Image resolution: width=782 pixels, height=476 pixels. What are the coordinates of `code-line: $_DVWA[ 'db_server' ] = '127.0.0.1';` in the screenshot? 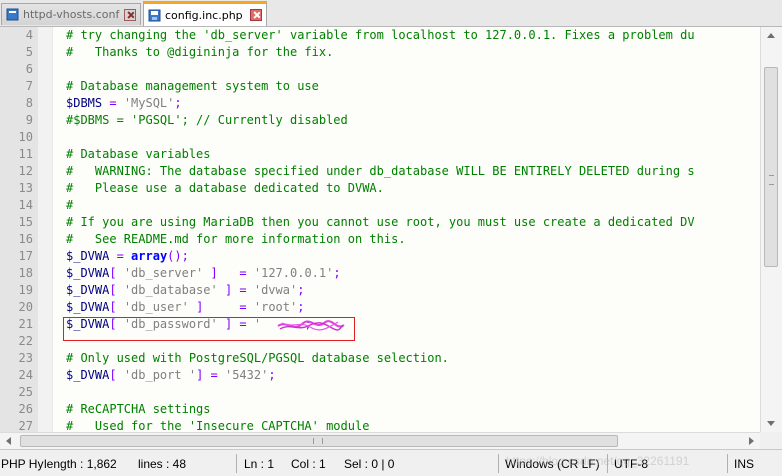 It's located at (203, 273).